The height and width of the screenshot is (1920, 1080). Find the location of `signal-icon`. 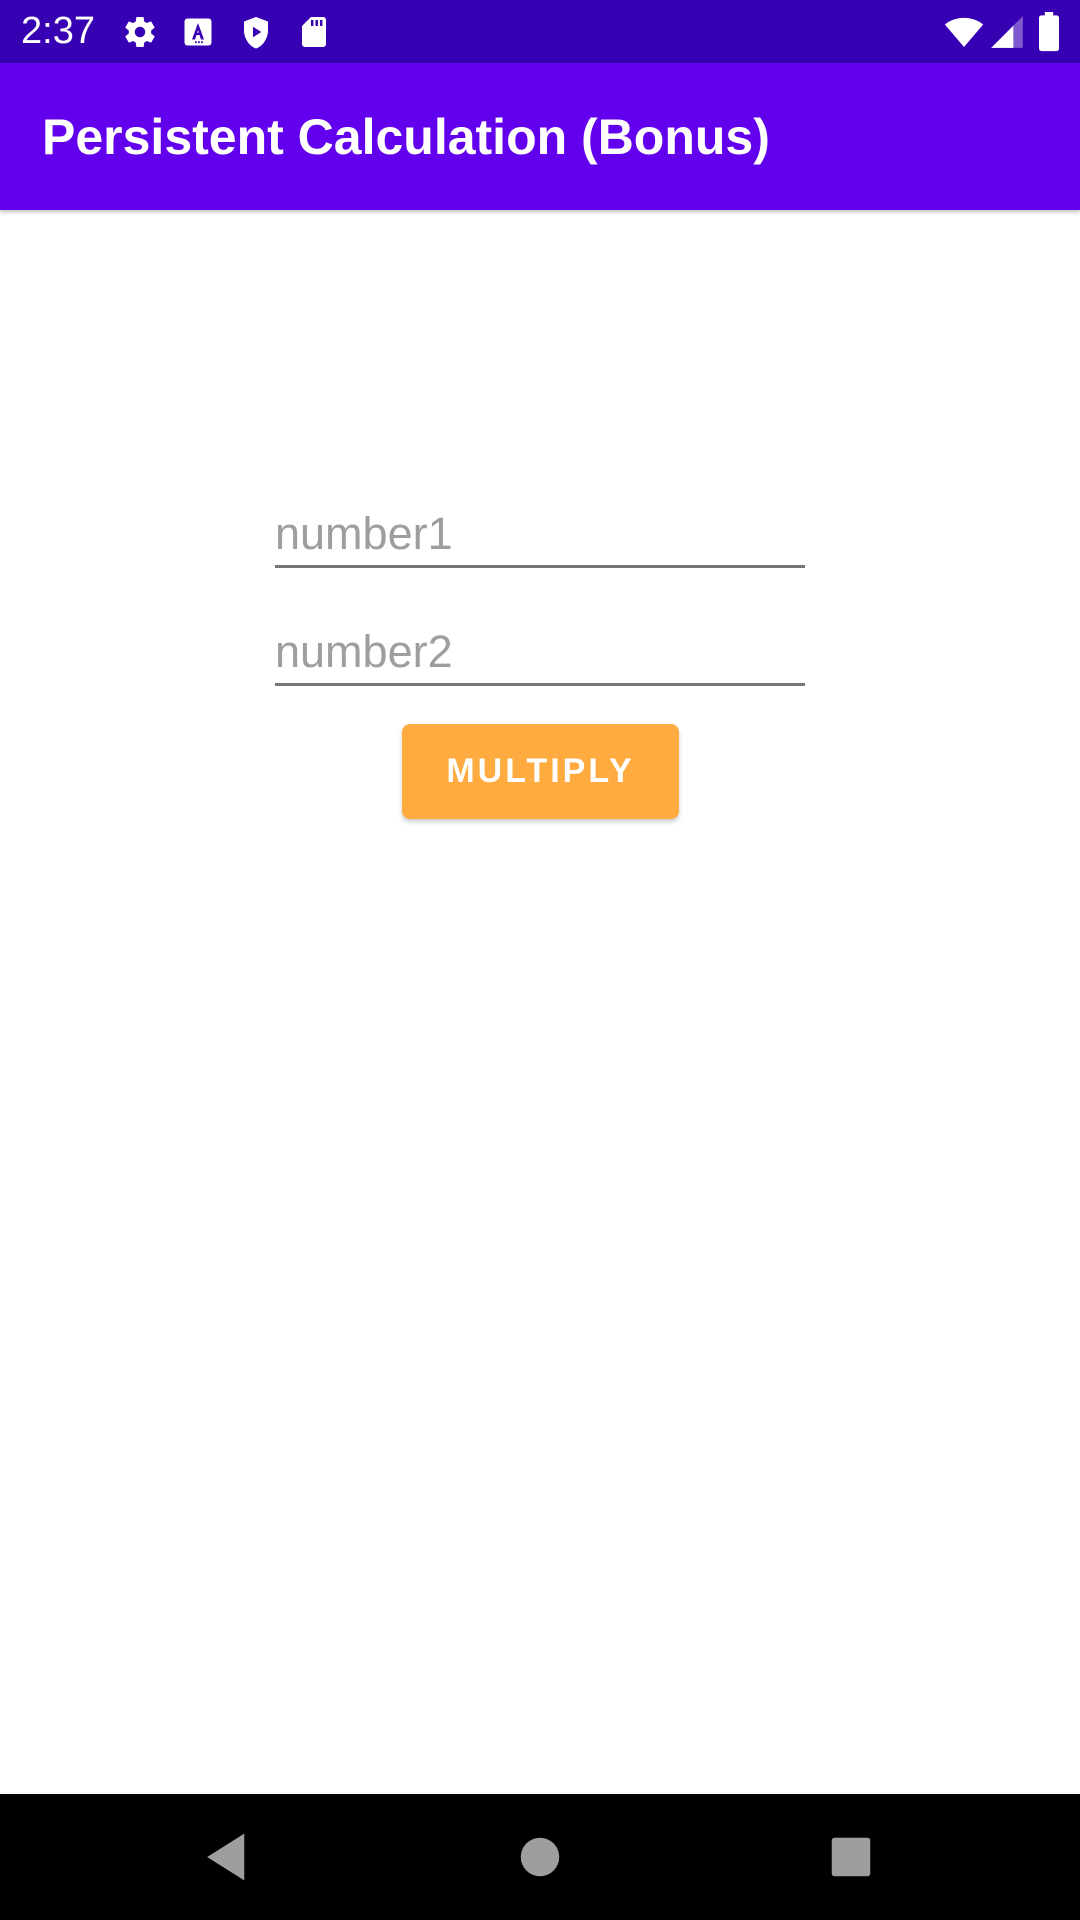

signal-icon is located at coordinates (1007, 32).